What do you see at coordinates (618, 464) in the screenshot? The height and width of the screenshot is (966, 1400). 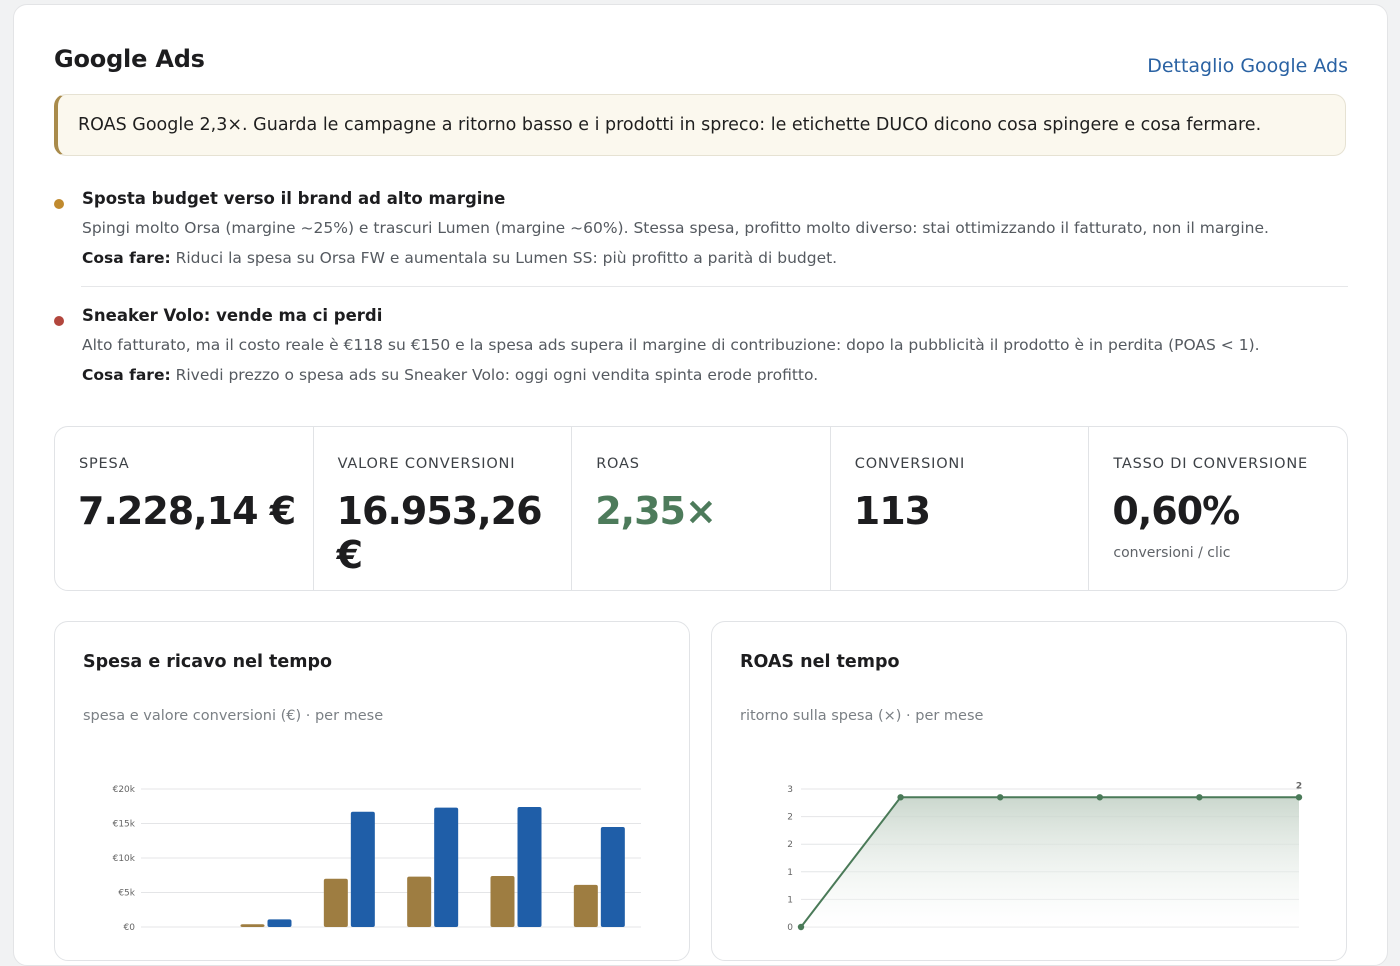 I see `kpi-label: ROAS` at bounding box center [618, 464].